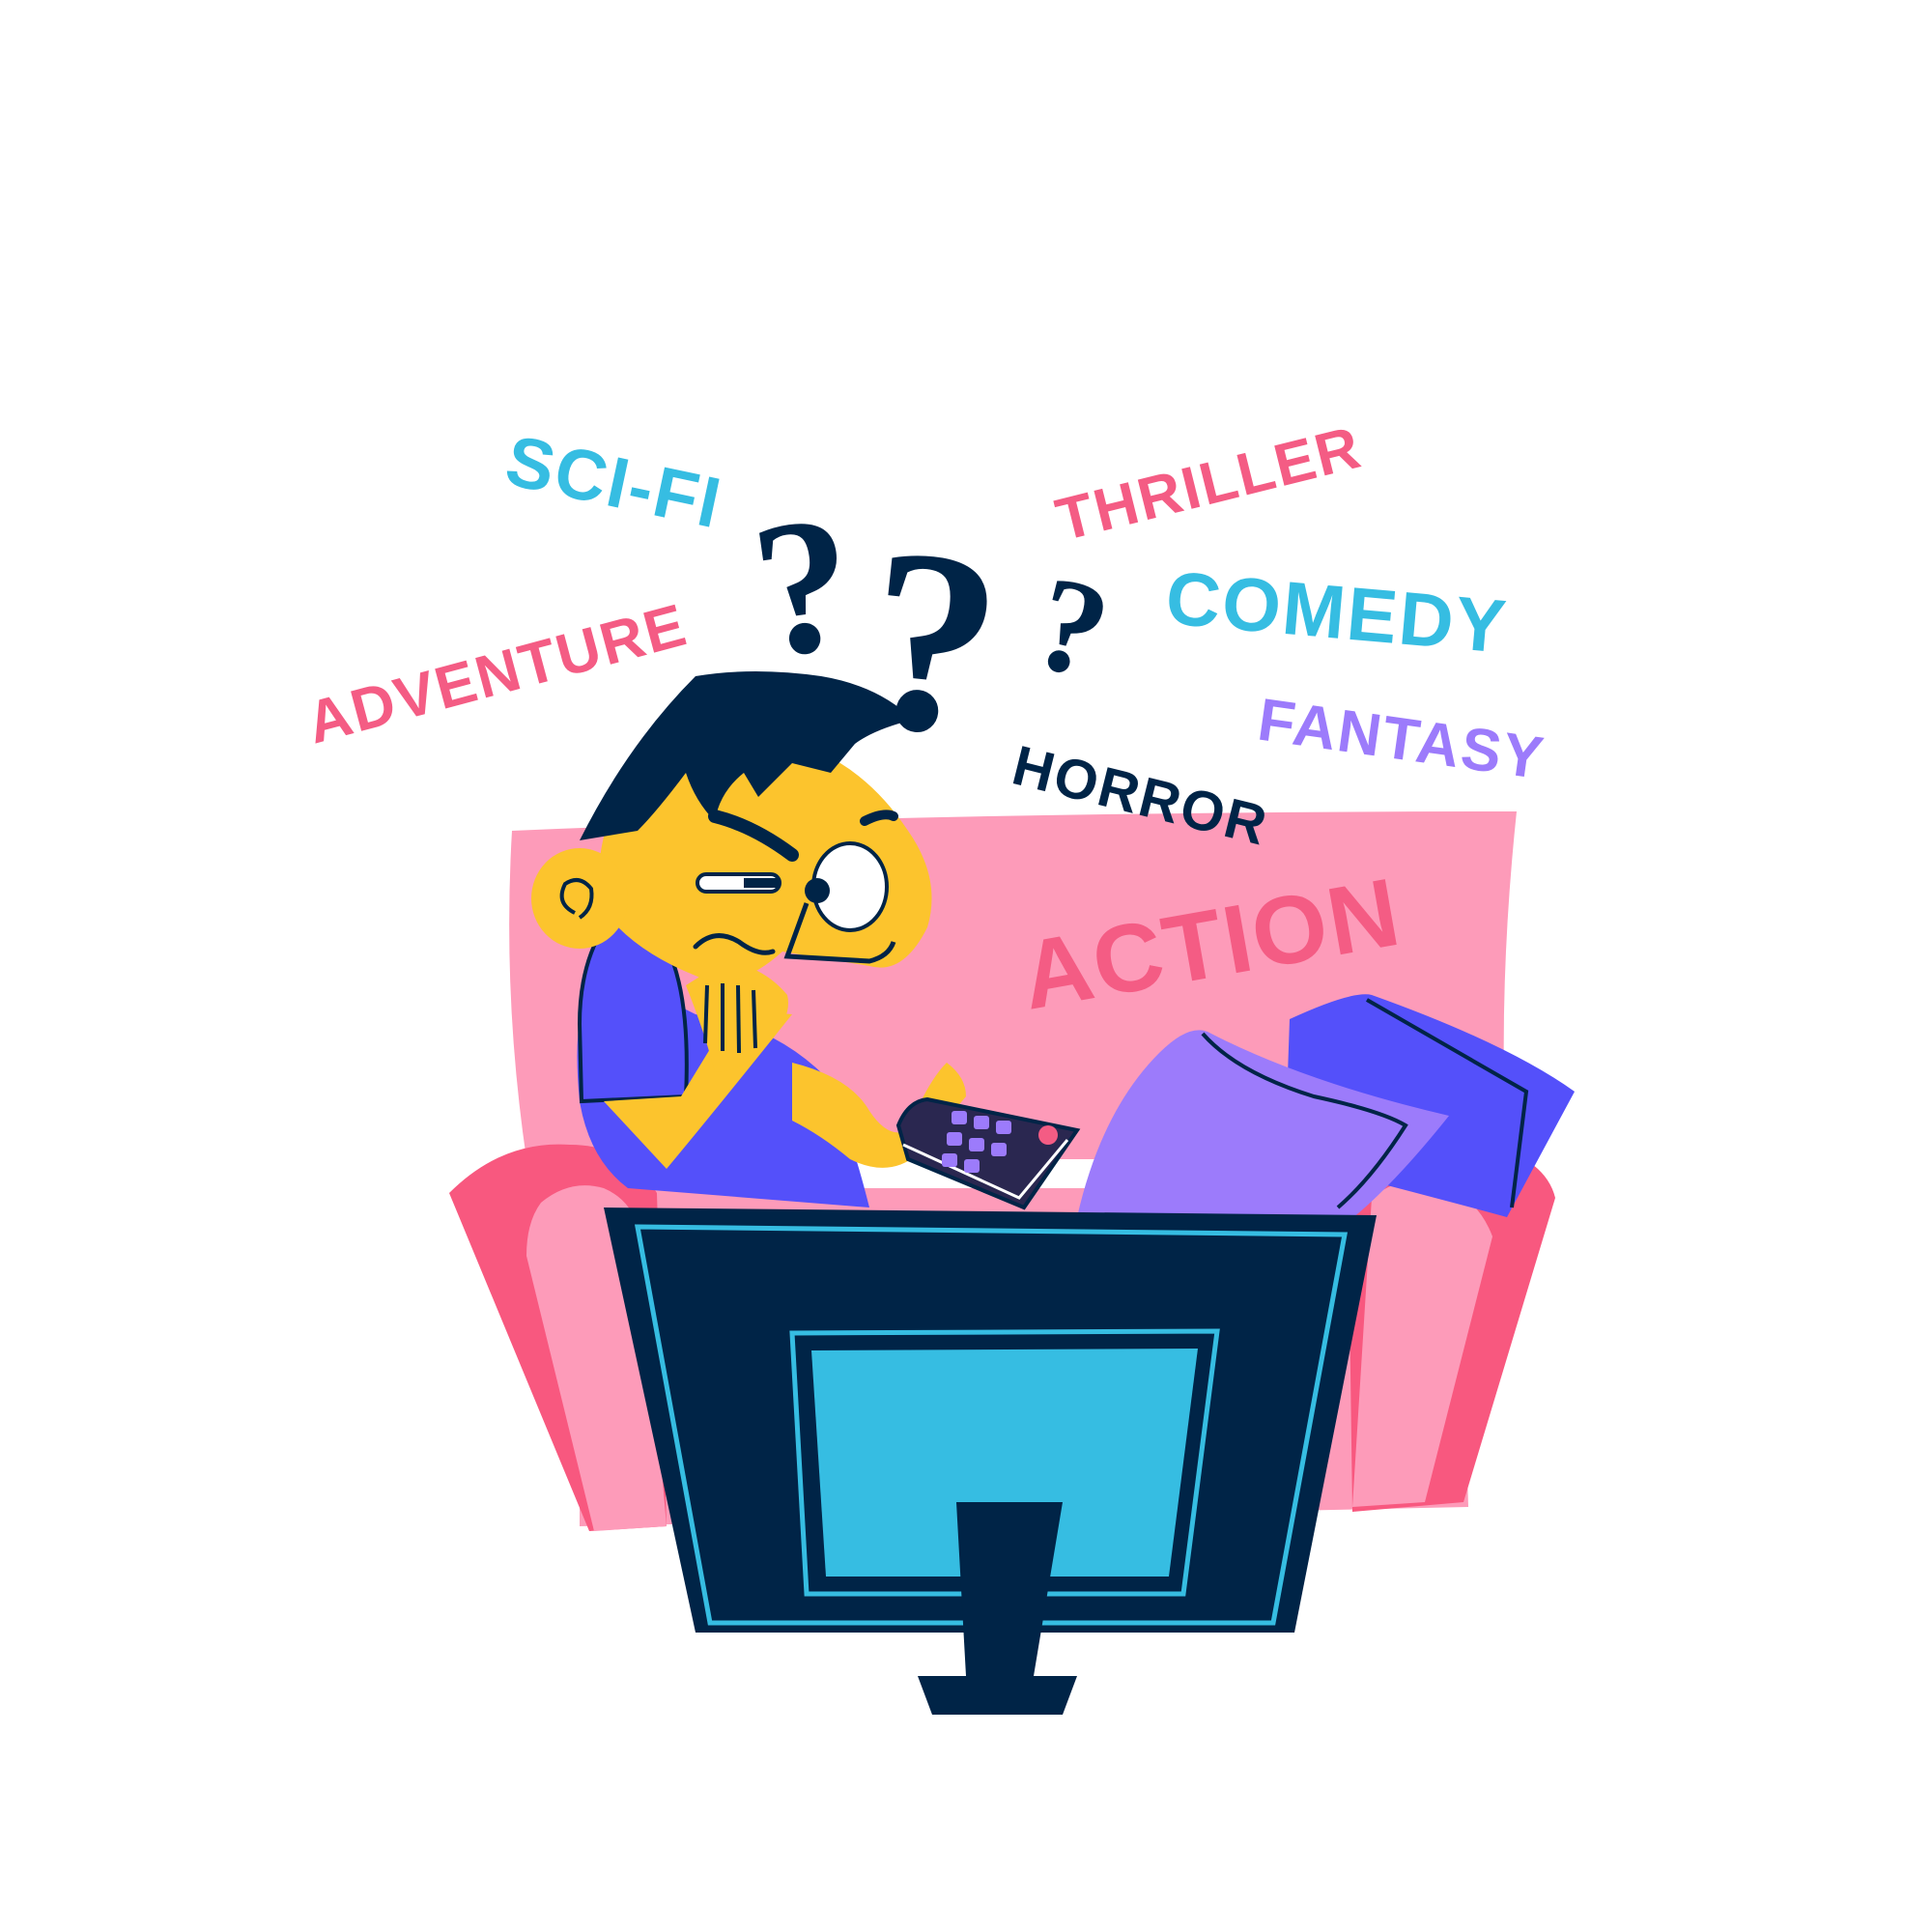 The width and height of the screenshot is (1932, 1932). I want to click on genre-scifi: SCI-FI, so click(614, 481).